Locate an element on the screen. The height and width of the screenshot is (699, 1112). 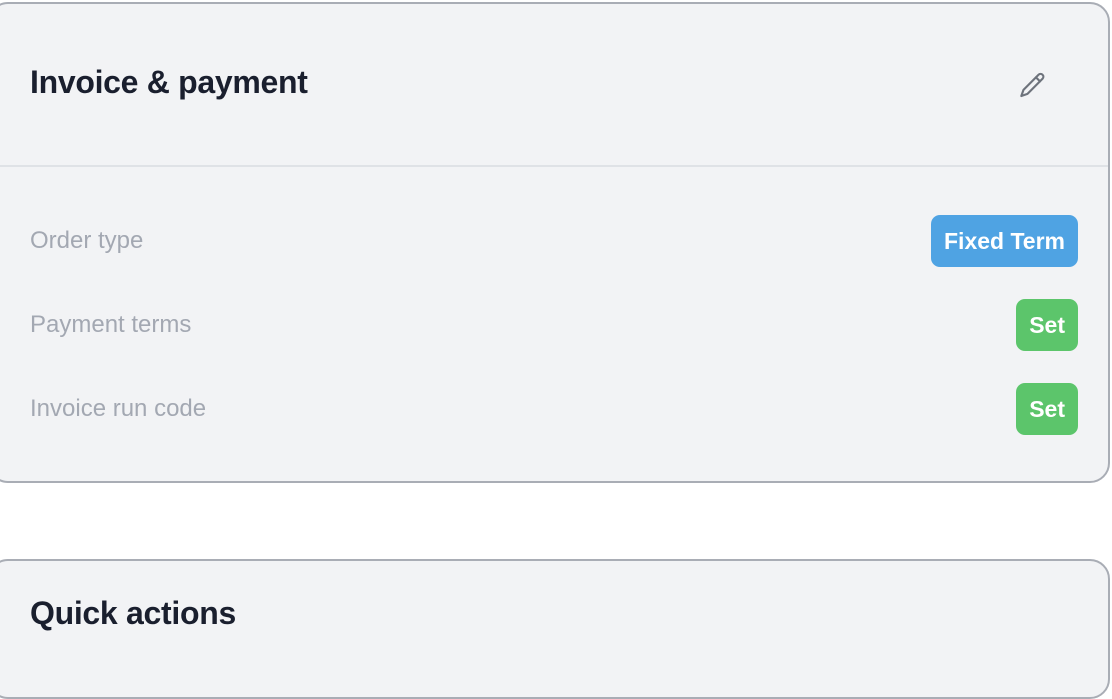
payment-terms-label: Payment terms is located at coordinates (111, 324).